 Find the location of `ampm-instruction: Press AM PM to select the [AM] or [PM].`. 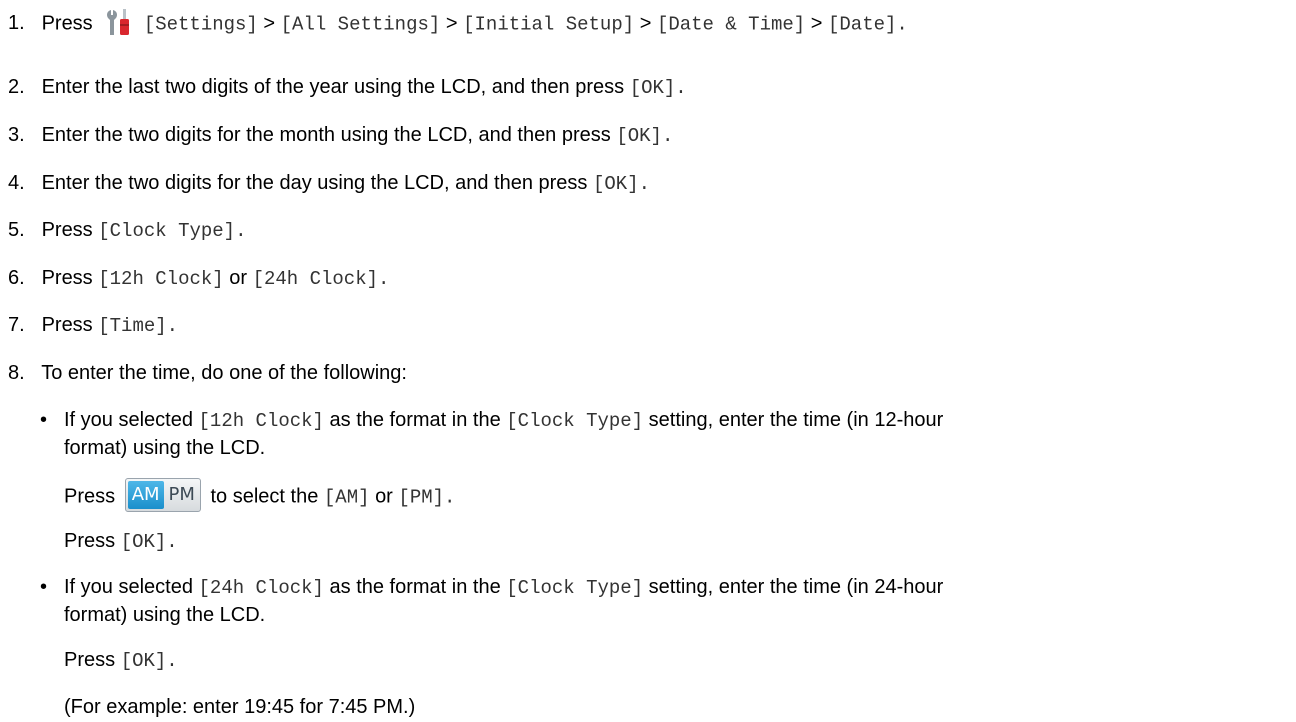

ampm-instruction: Press AM PM to select the [AM] or [PM]. is located at coordinates (260, 496).